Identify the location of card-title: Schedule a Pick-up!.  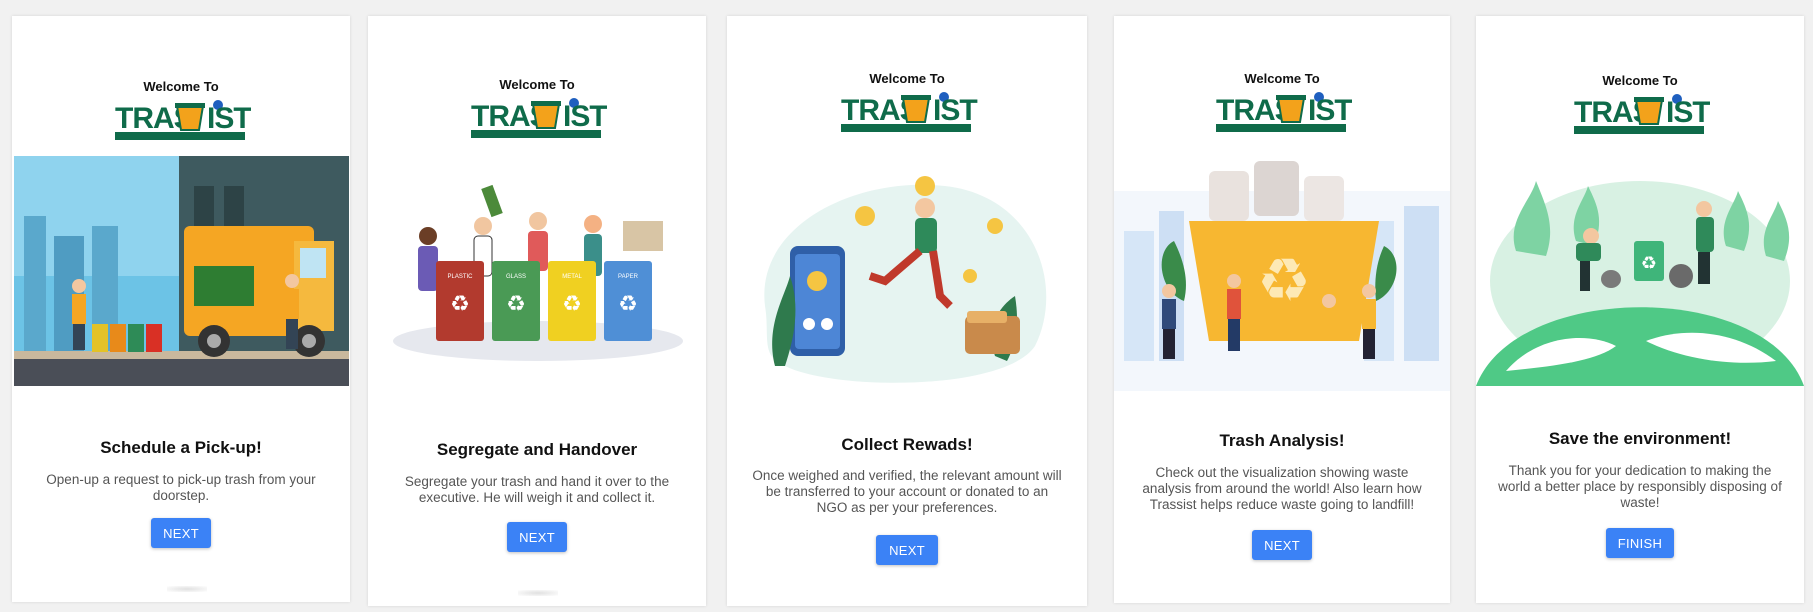
(181, 447).